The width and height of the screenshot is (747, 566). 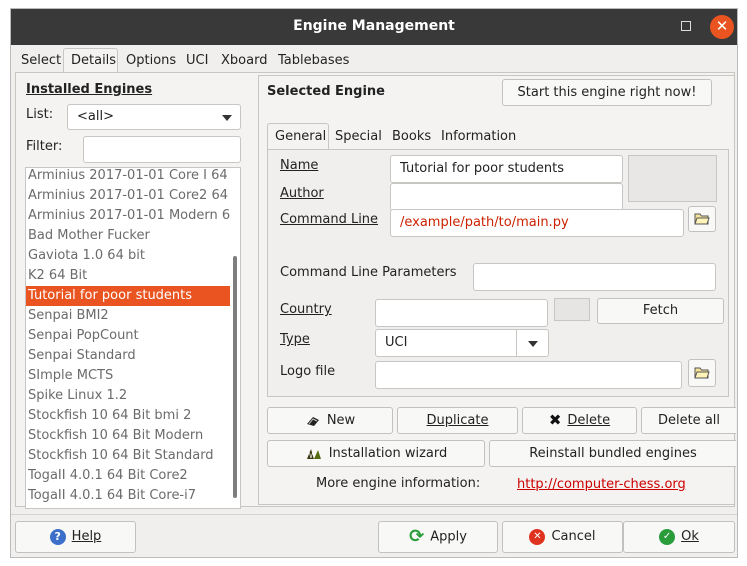 What do you see at coordinates (506, 197) in the screenshot?
I see `author-field` at bounding box center [506, 197].